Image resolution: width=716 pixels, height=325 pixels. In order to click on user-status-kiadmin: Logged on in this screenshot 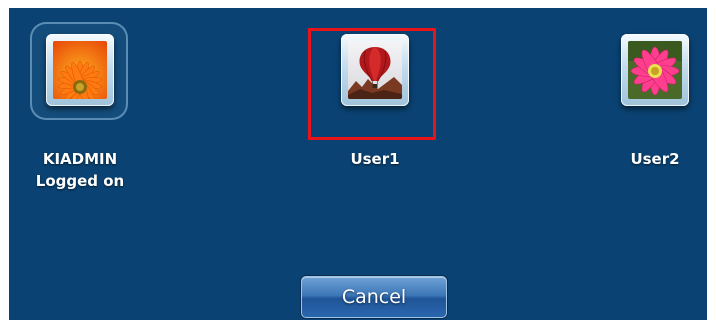, I will do `click(80, 181)`.